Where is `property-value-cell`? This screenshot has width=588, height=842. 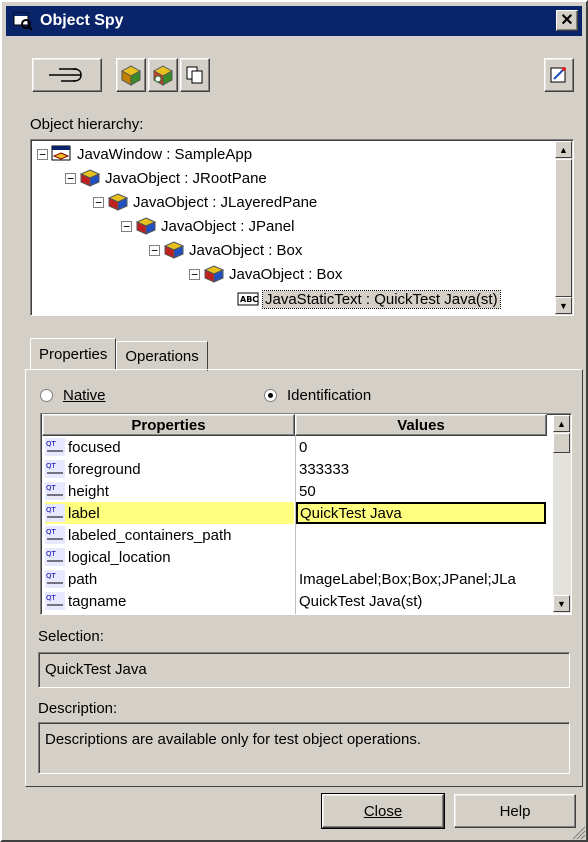 property-value-cell is located at coordinates (422, 535).